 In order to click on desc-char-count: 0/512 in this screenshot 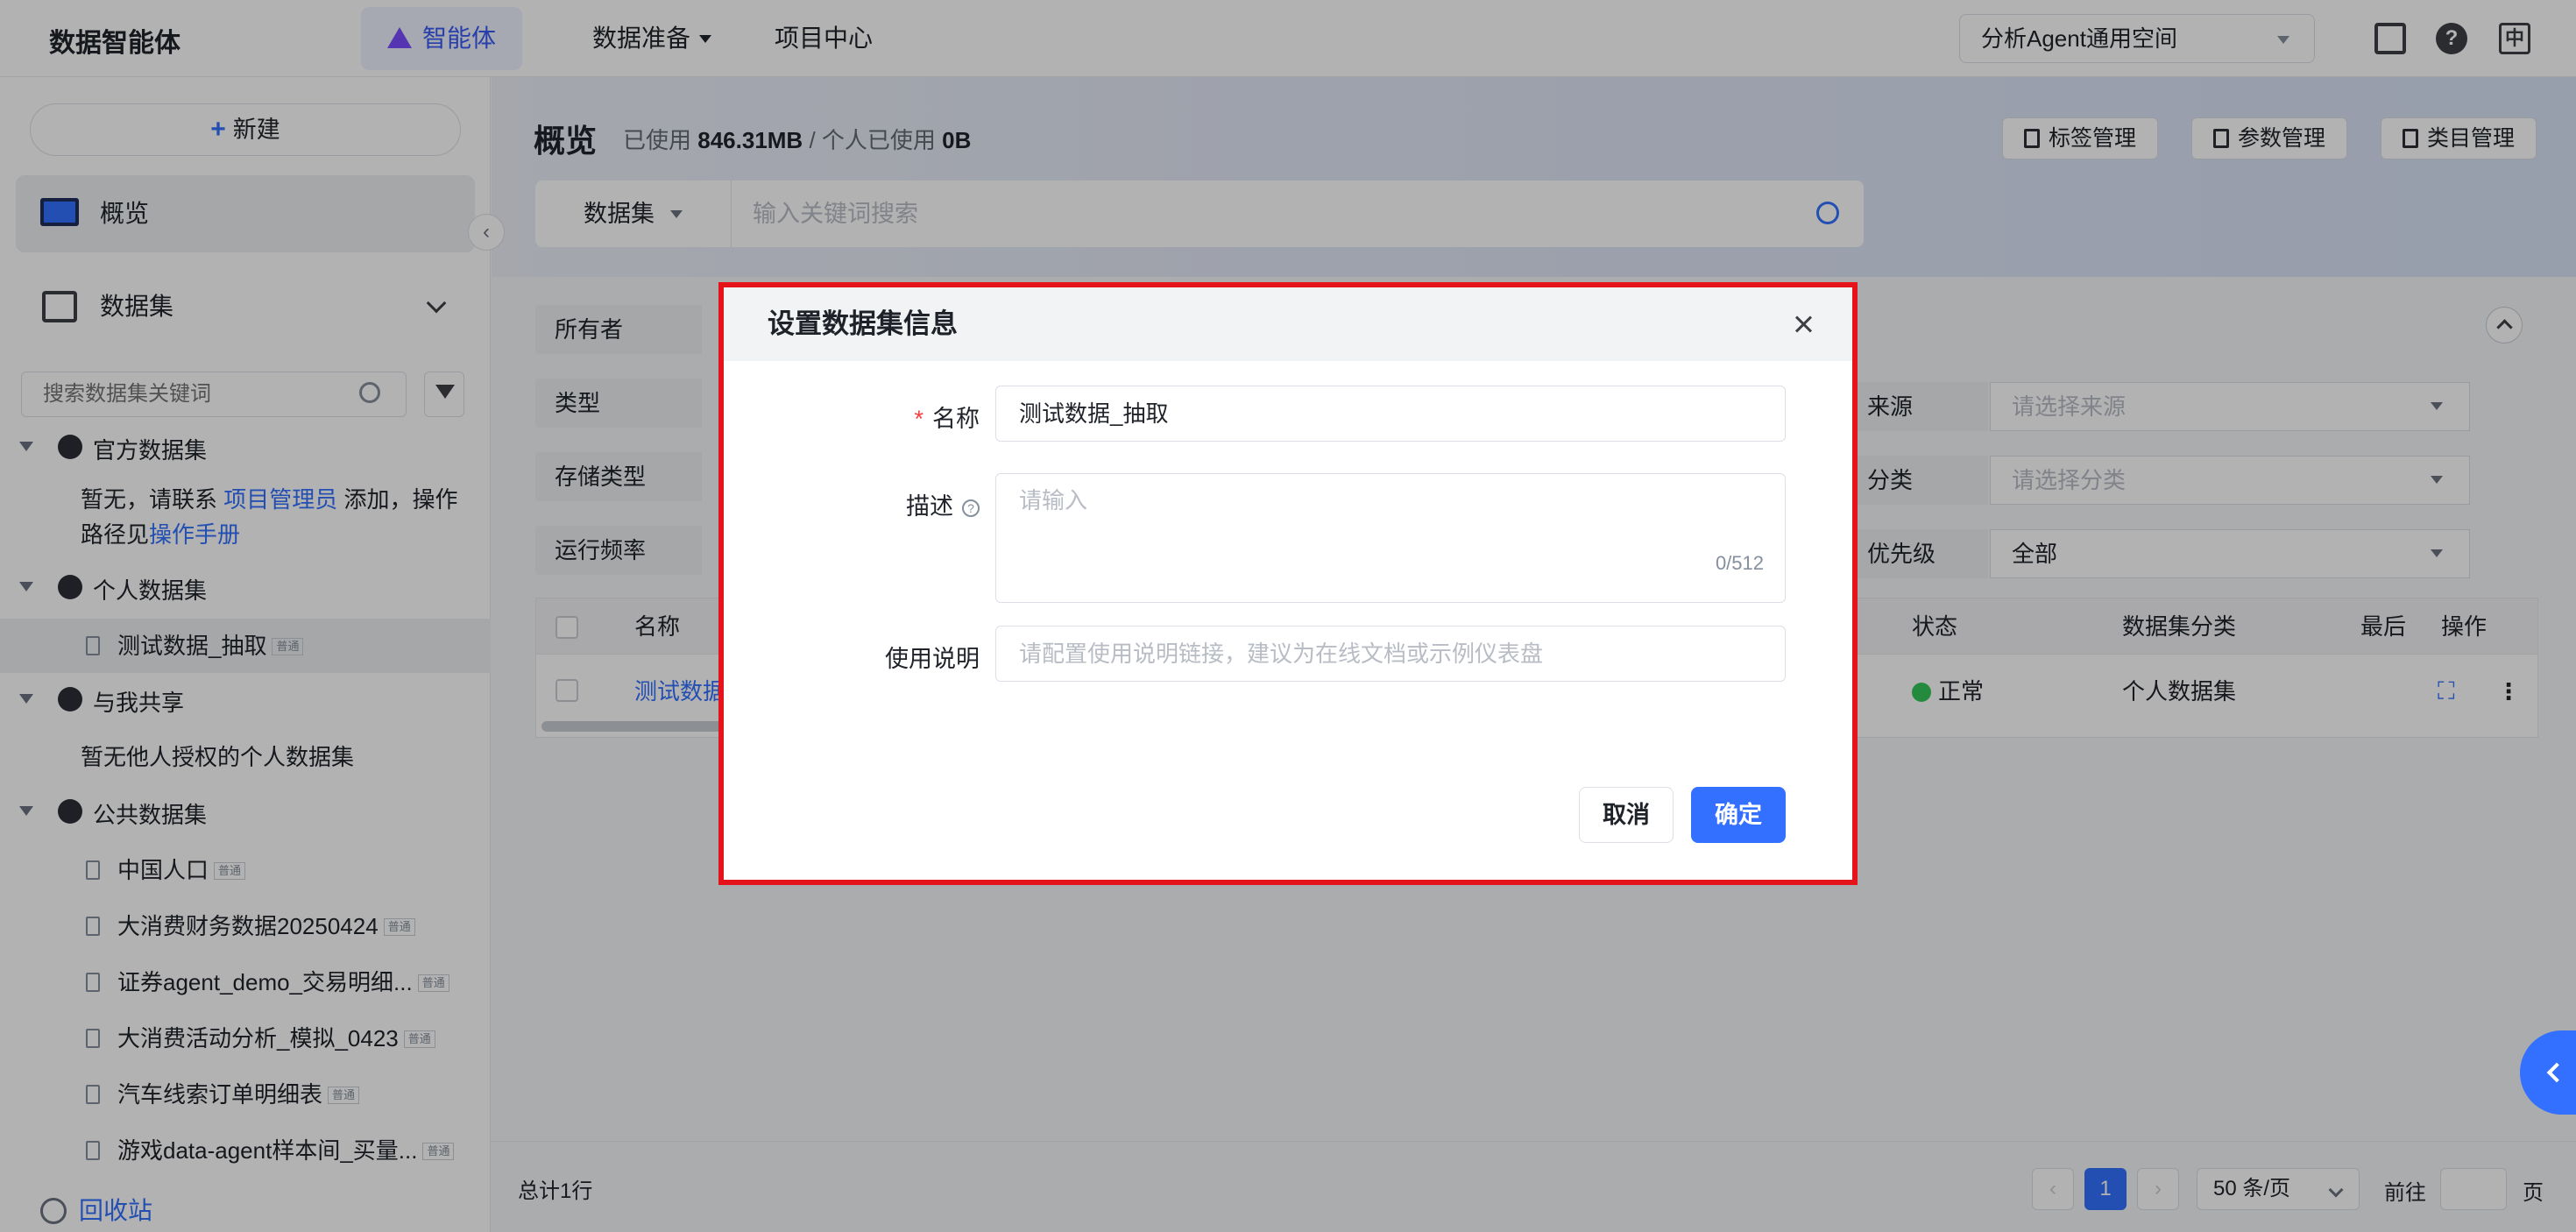, I will do `click(1739, 563)`.